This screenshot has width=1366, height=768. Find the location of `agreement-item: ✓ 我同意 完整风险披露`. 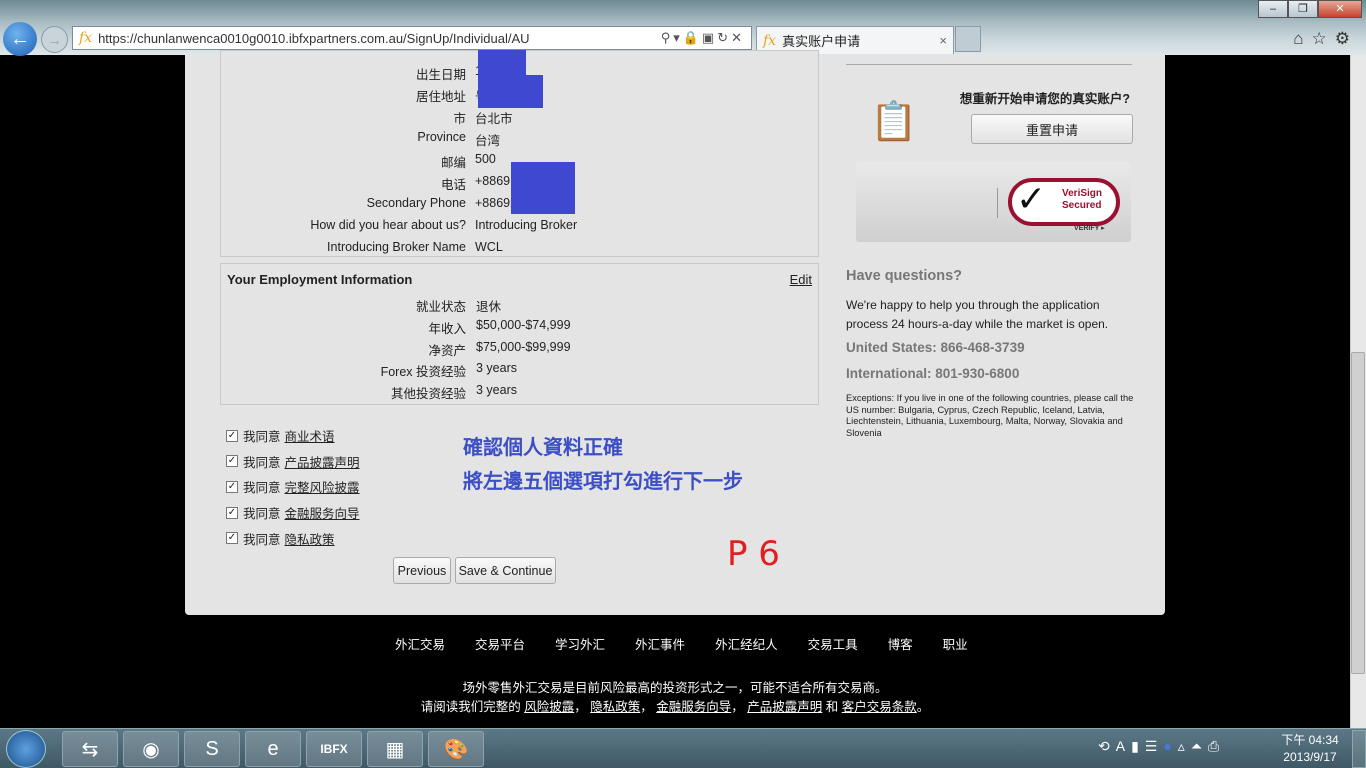

agreement-item: ✓ 我同意 完整风险披露 is located at coordinates (293, 486).